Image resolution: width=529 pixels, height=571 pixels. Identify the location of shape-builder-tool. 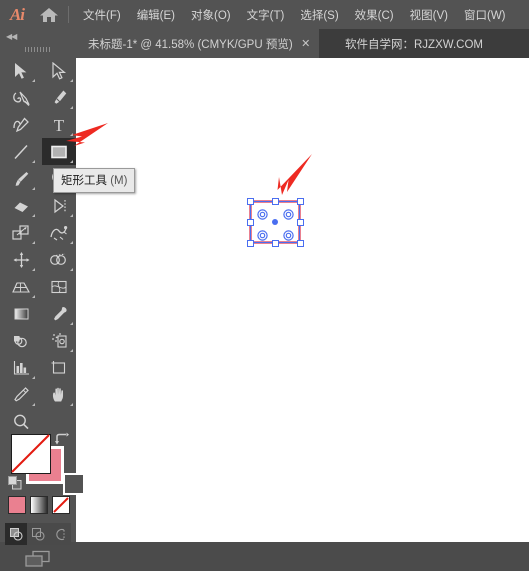
(59, 259).